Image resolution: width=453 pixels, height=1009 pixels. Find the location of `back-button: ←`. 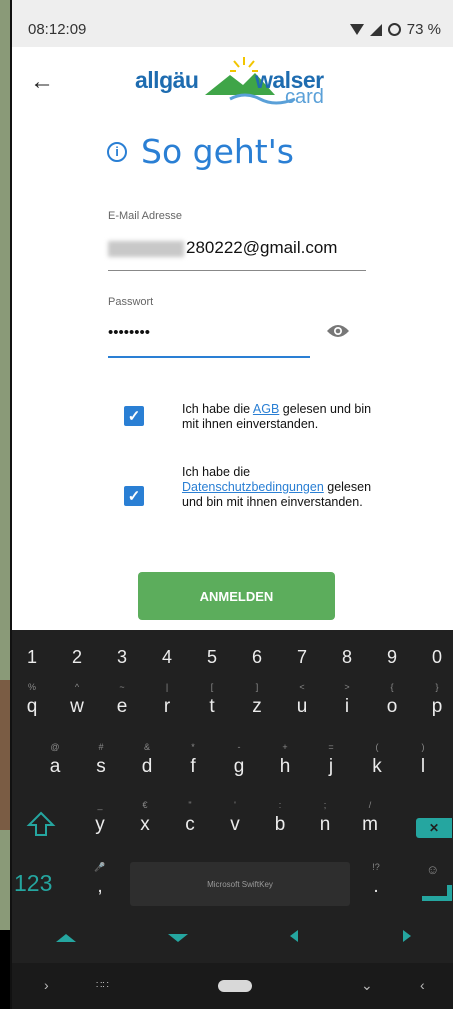

back-button: ← is located at coordinates (45, 82).